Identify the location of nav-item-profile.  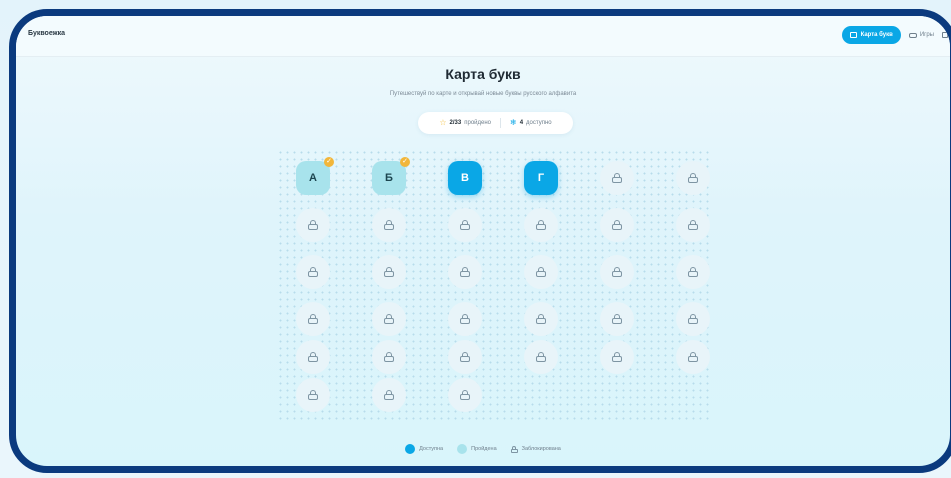
(946, 35).